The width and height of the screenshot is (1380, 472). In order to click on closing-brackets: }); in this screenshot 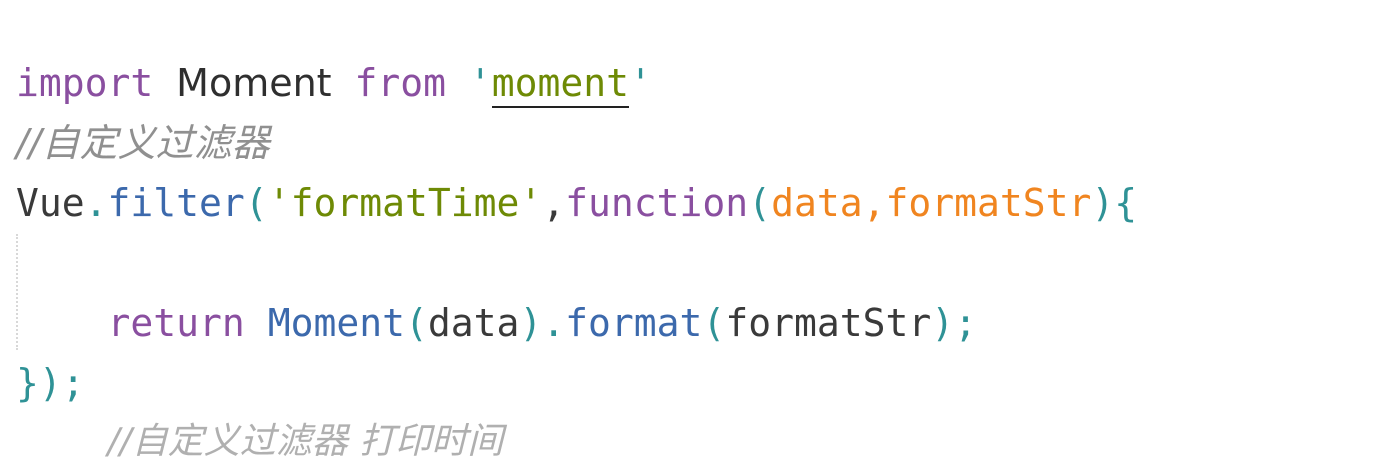, I will do `click(50, 383)`.